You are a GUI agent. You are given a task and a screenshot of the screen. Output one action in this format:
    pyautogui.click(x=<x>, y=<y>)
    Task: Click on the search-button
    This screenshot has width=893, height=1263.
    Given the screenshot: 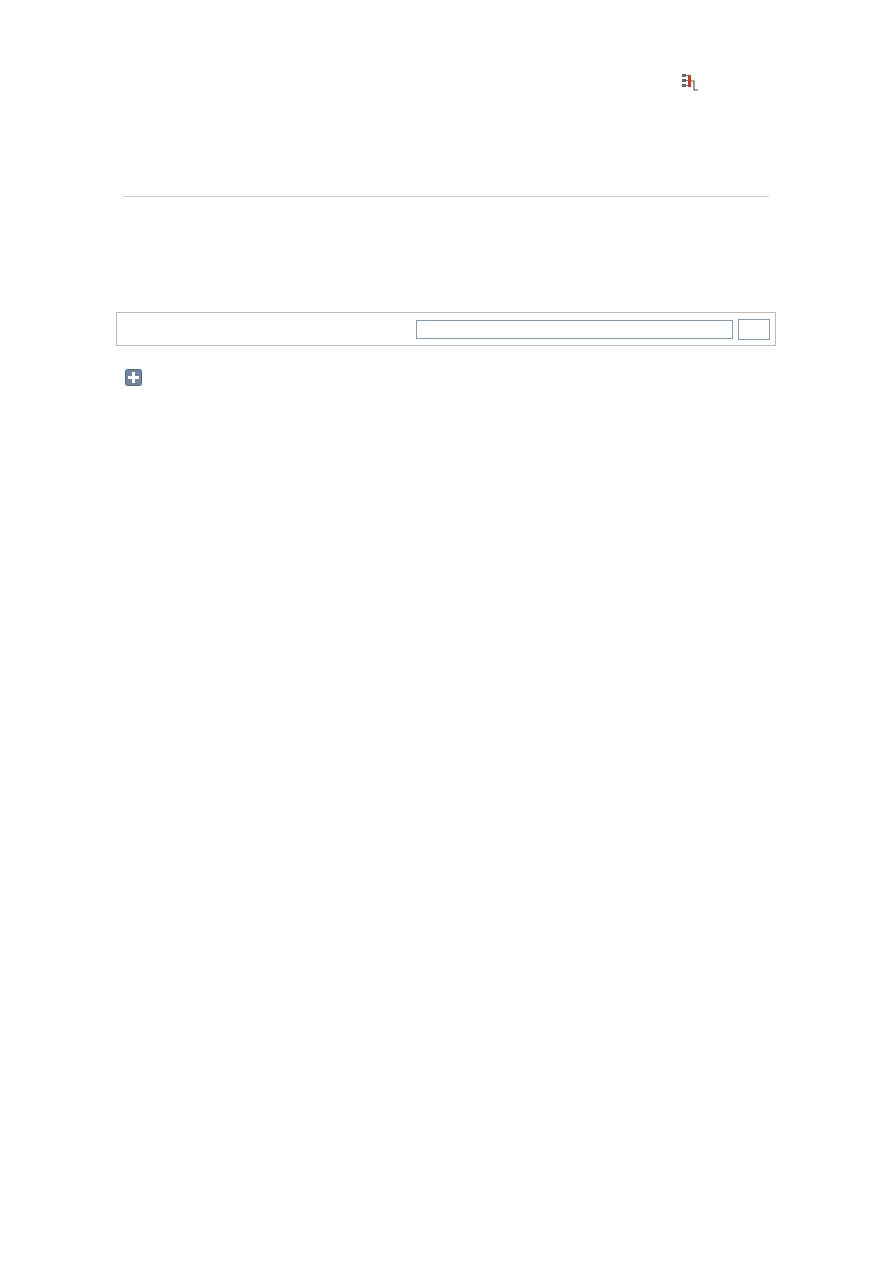 What is the action you would take?
    pyautogui.click(x=754, y=329)
    